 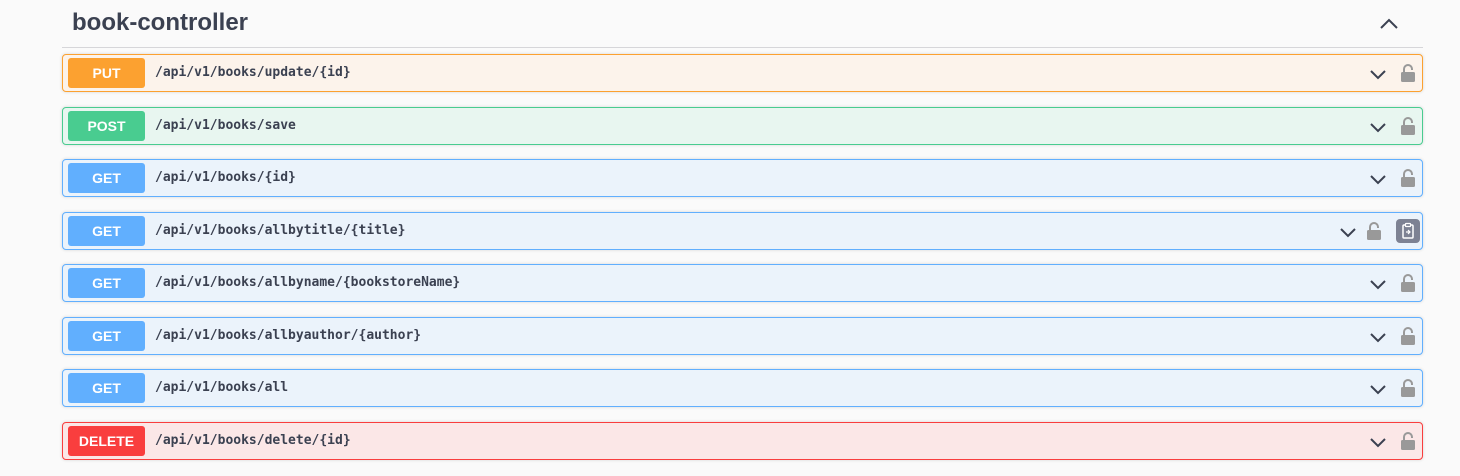 I want to click on method-badge: POST, so click(x=106, y=125).